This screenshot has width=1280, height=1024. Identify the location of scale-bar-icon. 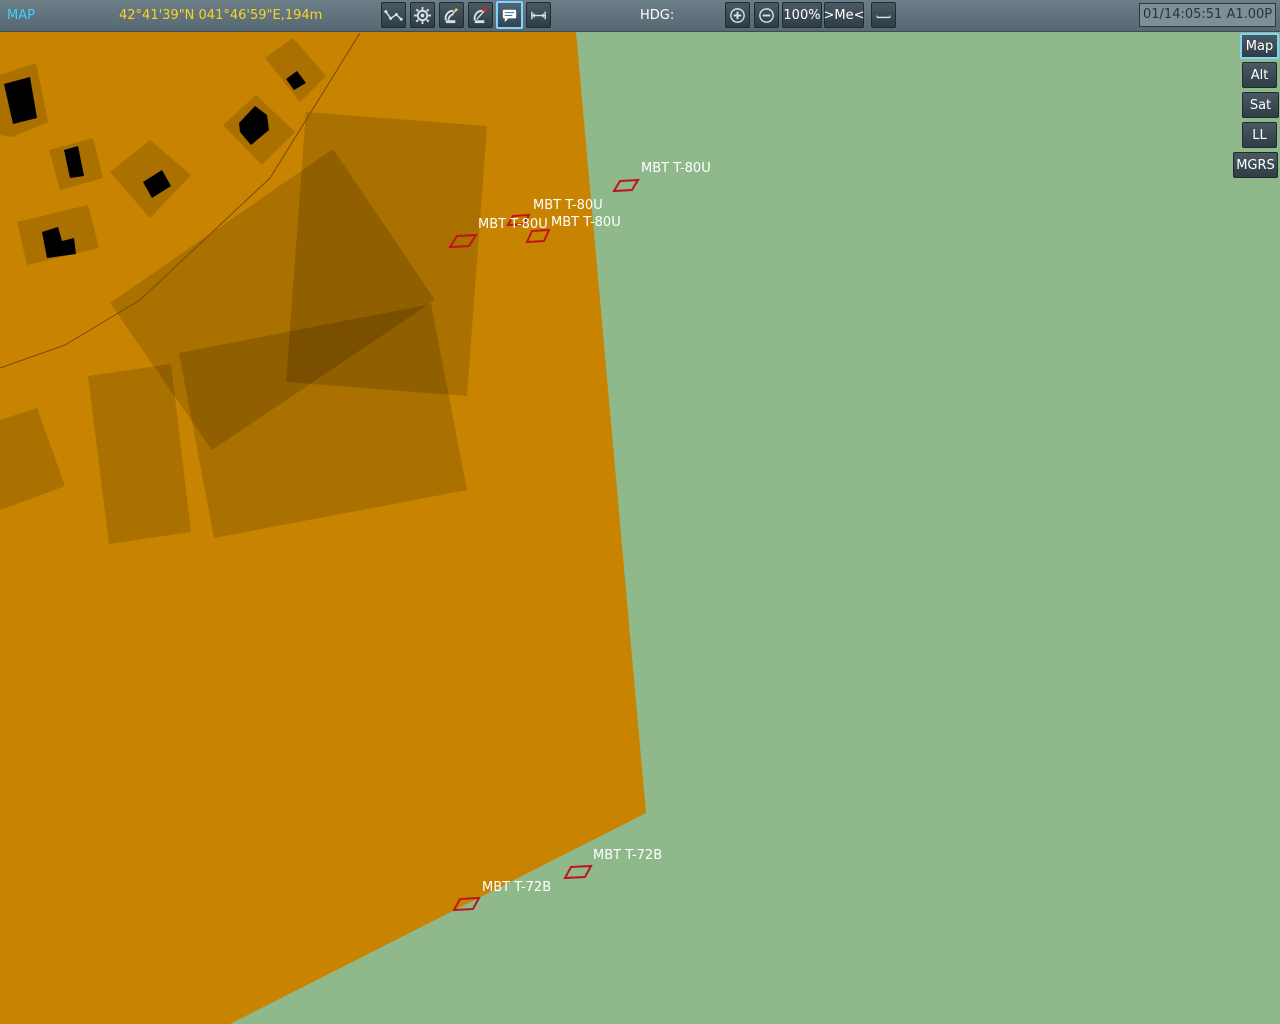
(883, 16).